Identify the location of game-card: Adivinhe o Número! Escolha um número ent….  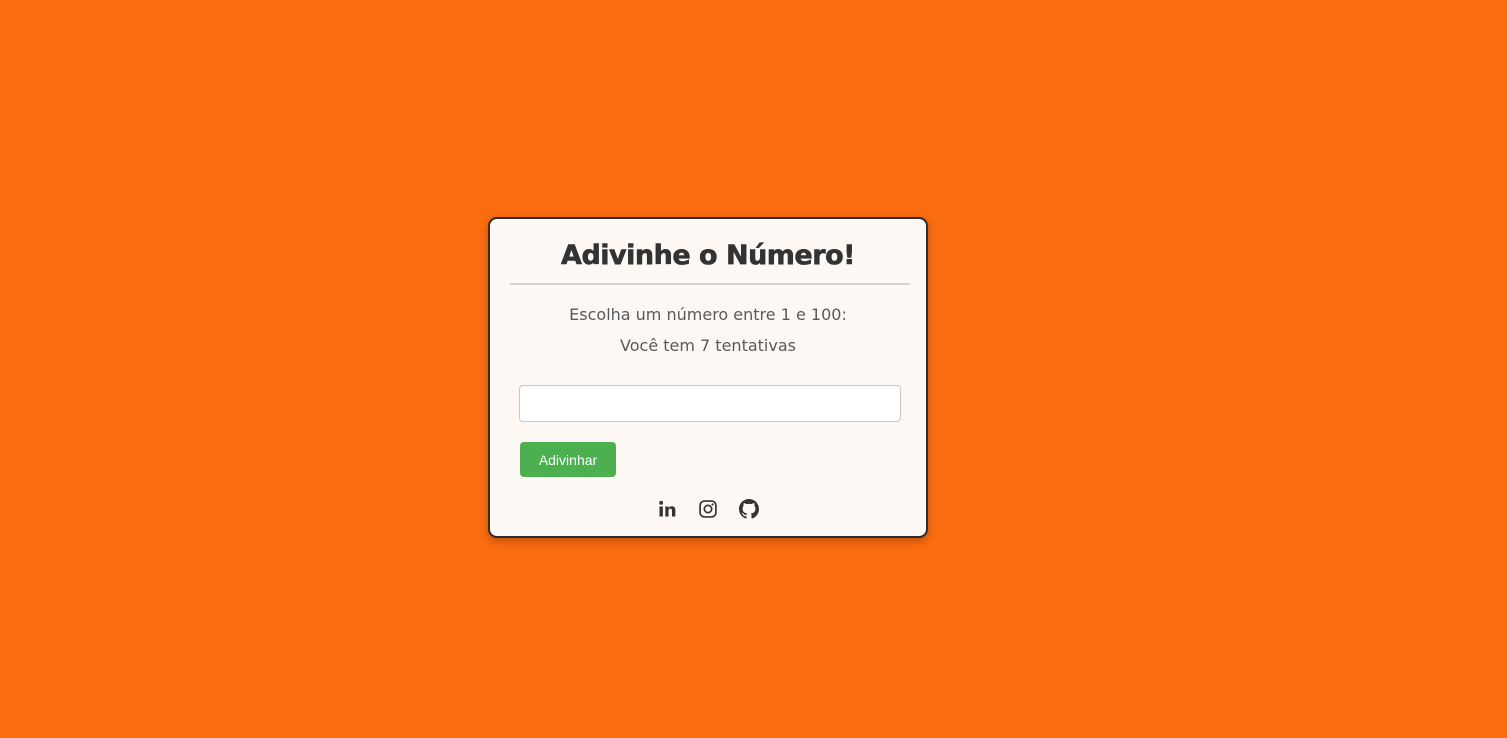
(708, 377).